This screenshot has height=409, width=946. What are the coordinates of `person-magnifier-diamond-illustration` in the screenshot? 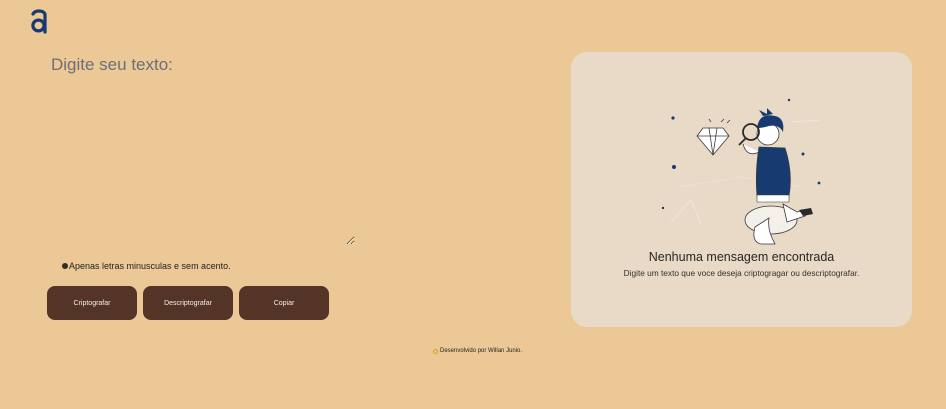 It's located at (741, 171).